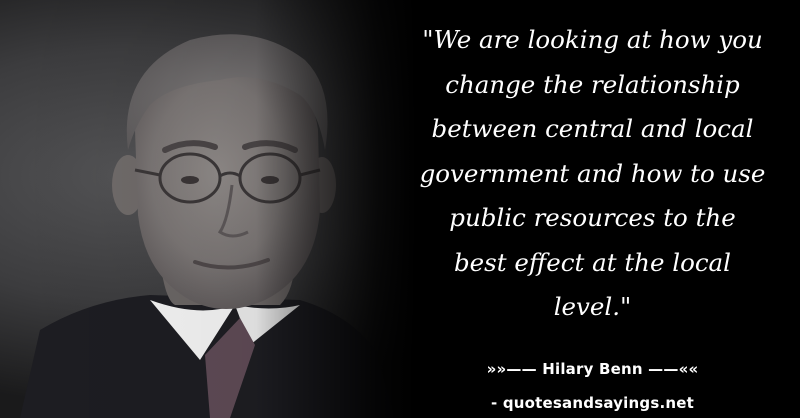 The width and height of the screenshot is (800, 418). What do you see at coordinates (592, 369) in the screenshot?
I see `quote-author: »»—— Hilary Benn ——««` at bounding box center [592, 369].